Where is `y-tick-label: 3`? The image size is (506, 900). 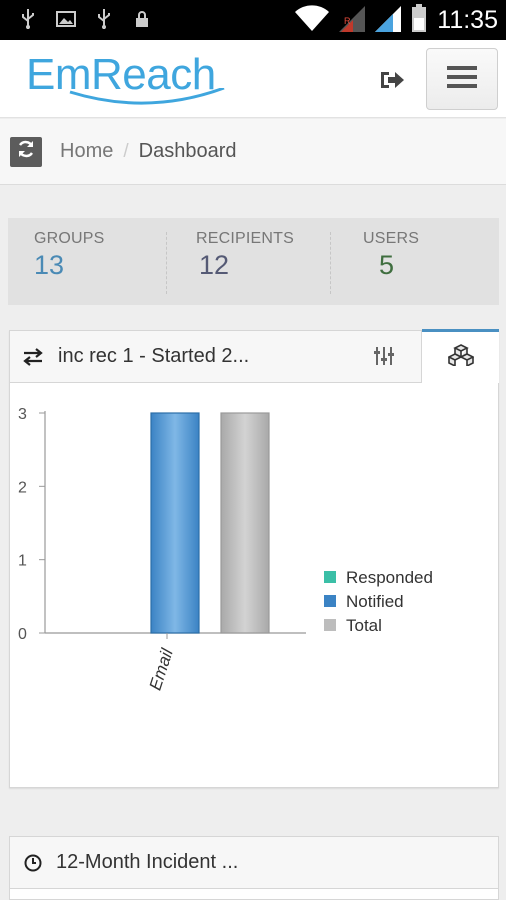
y-tick-label: 3 is located at coordinates (22, 414).